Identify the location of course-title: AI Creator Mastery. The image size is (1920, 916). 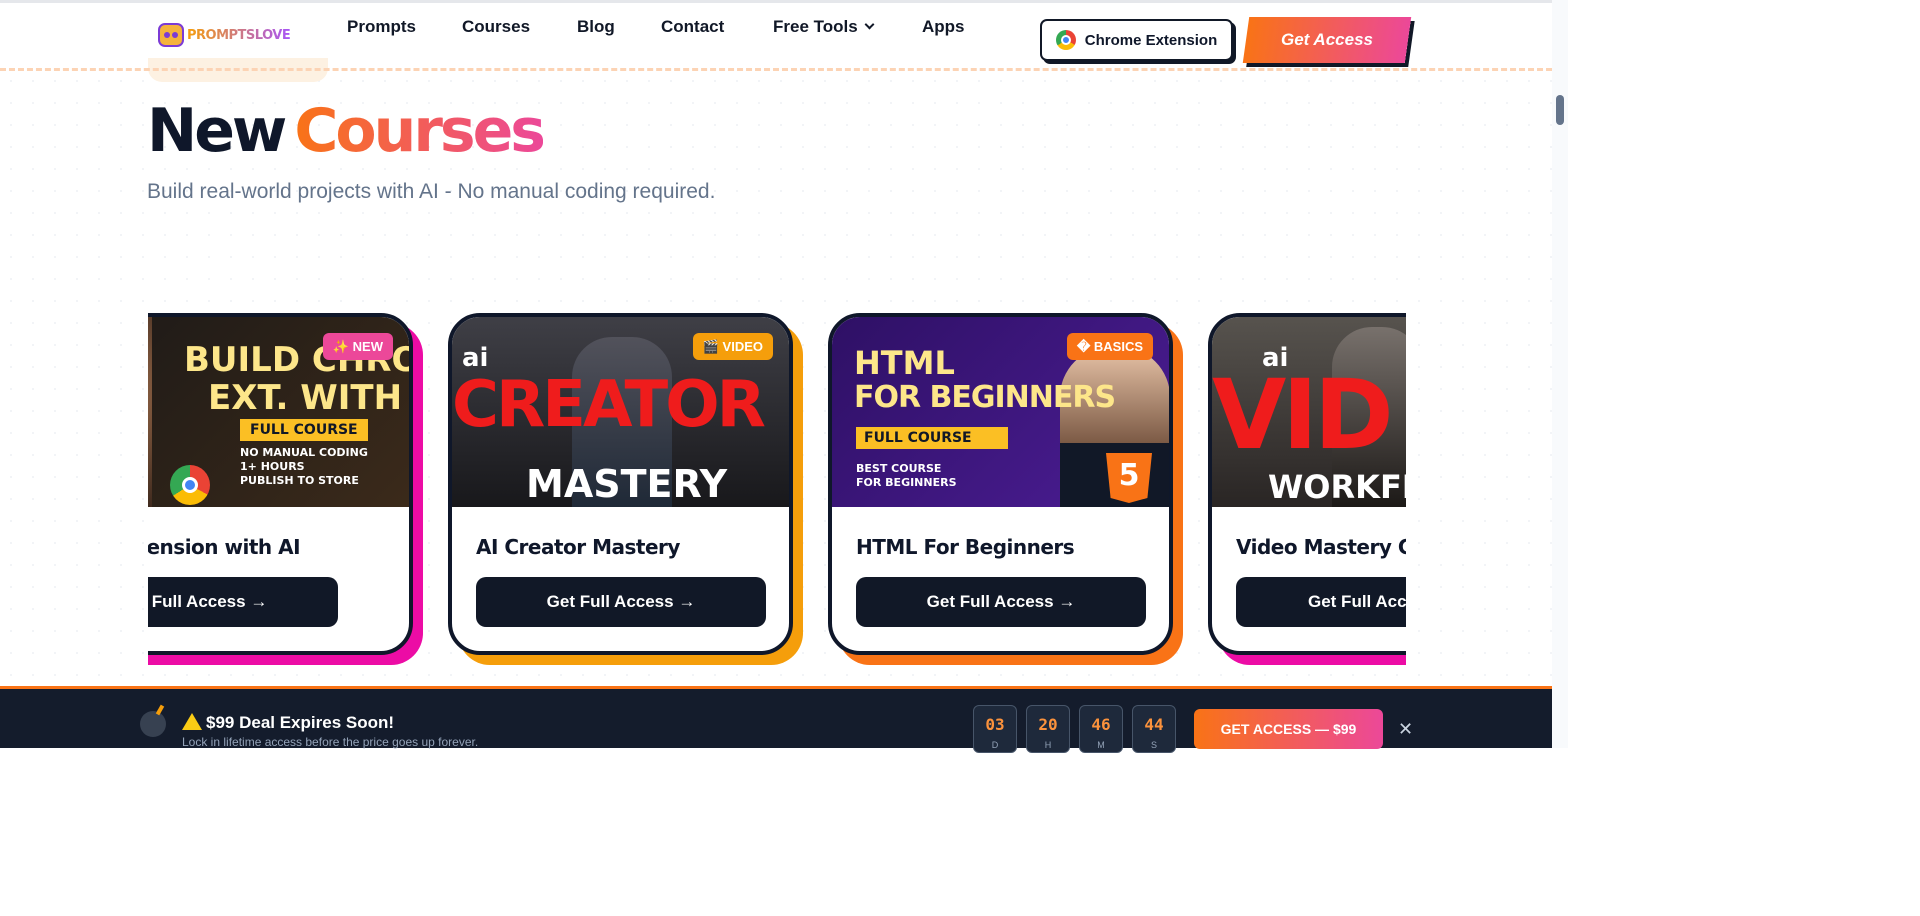
(578, 547).